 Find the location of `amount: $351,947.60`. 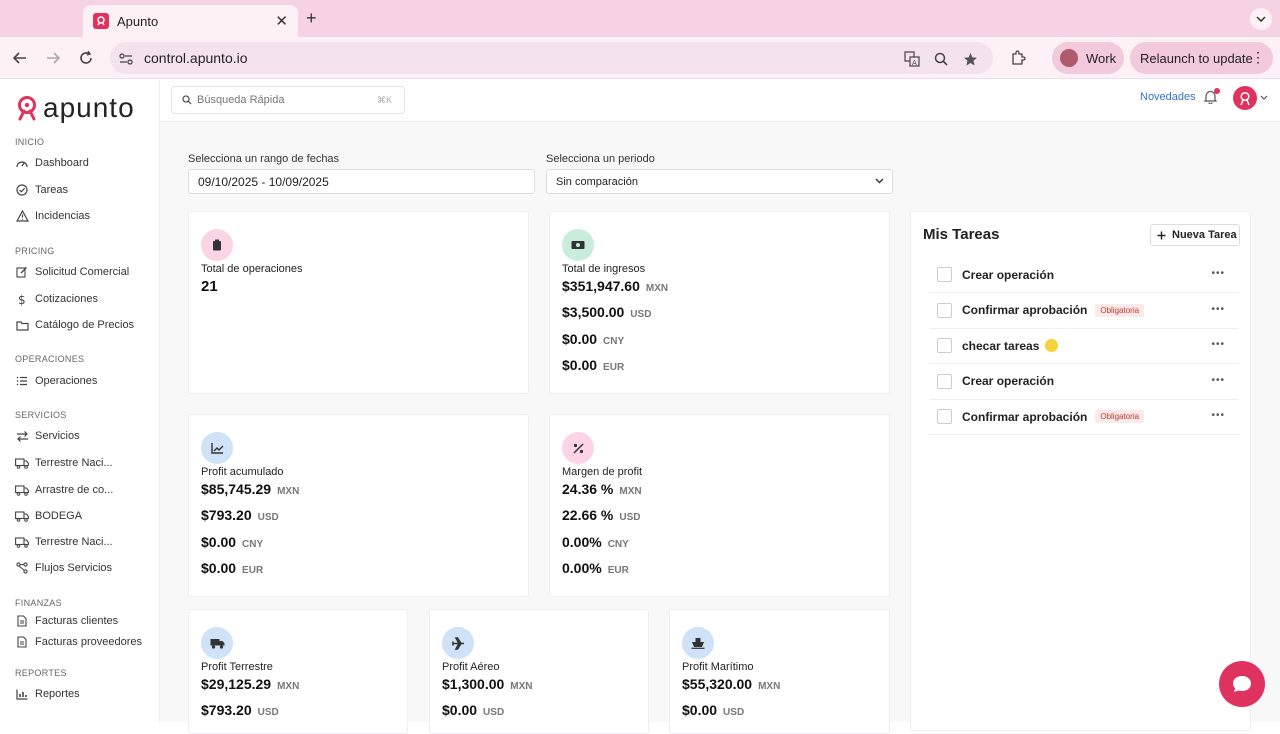

amount: $351,947.60 is located at coordinates (601, 286).